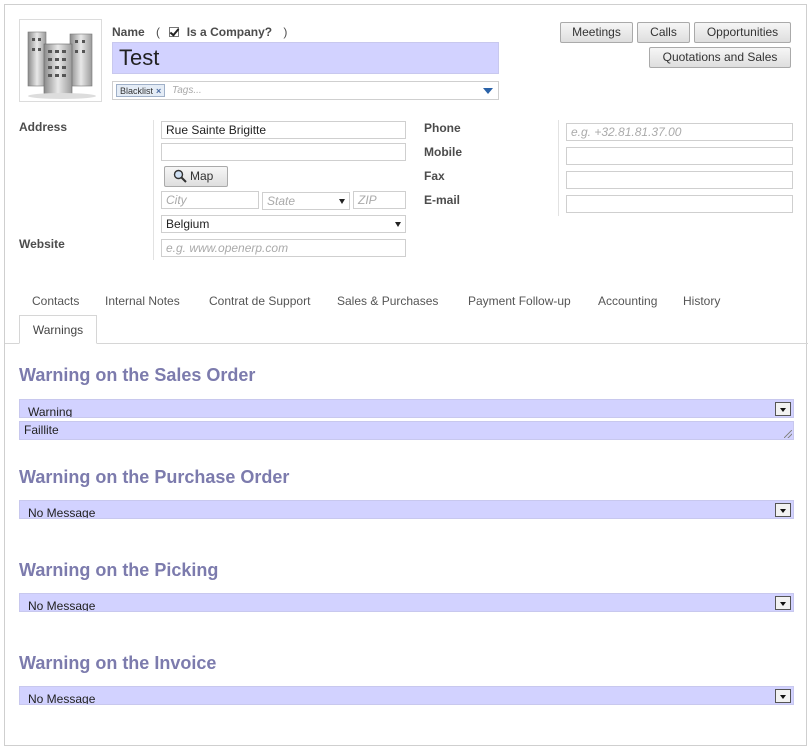 This screenshot has width=809, height=750. I want to click on picking-warning-title: Warning on the Picking, so click(119, 570).